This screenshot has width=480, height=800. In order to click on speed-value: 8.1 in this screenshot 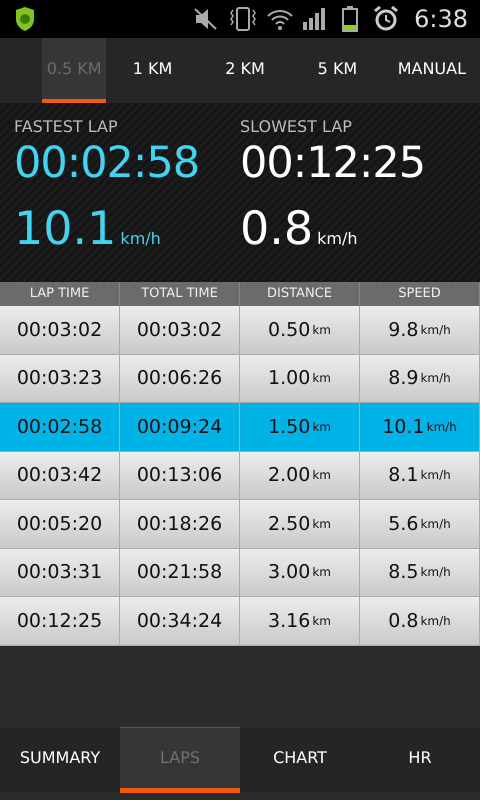, I will do `click(403, 475)`.